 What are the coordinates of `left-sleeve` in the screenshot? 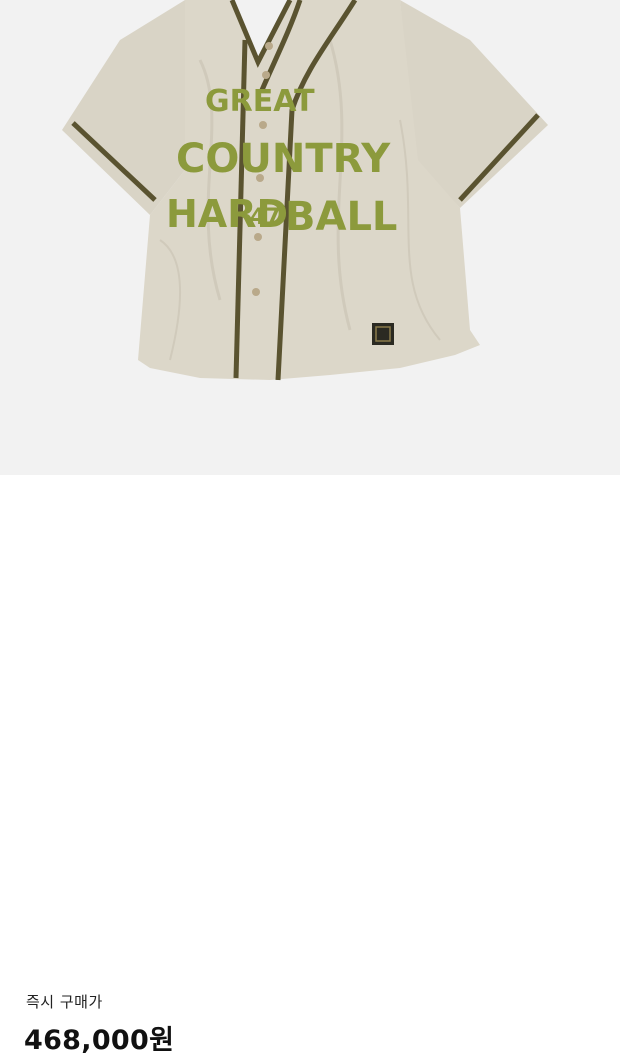 It's located at (123, 107).